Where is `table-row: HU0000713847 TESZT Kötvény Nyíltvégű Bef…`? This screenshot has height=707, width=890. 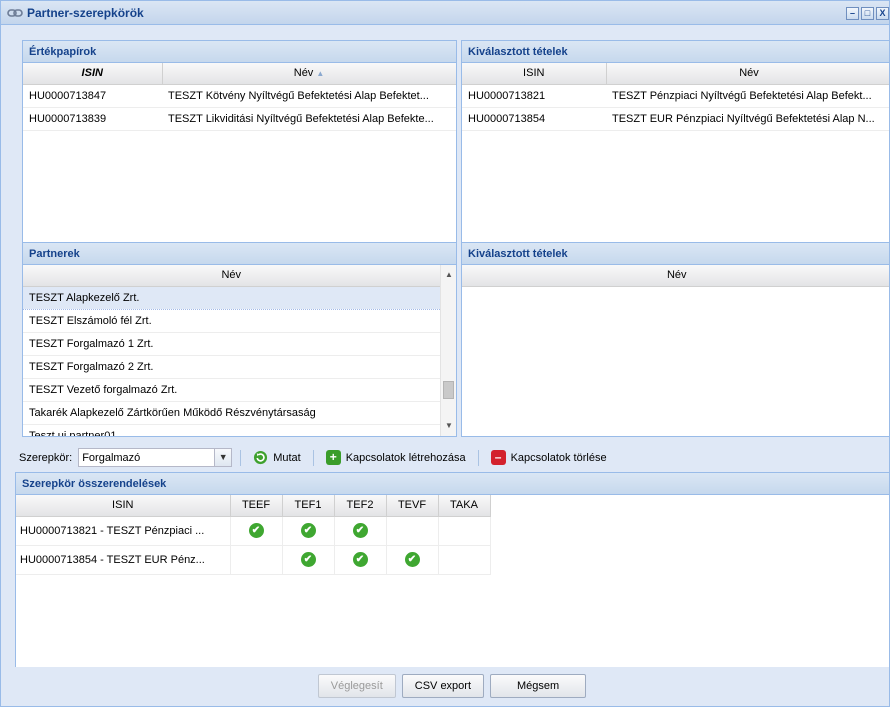
table-row: HU0000713847 TESZT Kötvény Nyíltvégű Bef… is located at coordinates (239, 96).